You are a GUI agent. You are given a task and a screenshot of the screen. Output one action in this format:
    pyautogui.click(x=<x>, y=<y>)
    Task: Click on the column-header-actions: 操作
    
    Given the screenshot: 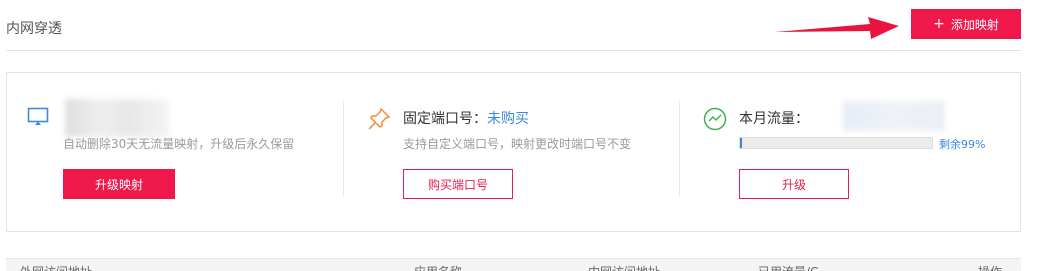 What is the action you would take?
    pyautogui.click(x=990, y=267)
    